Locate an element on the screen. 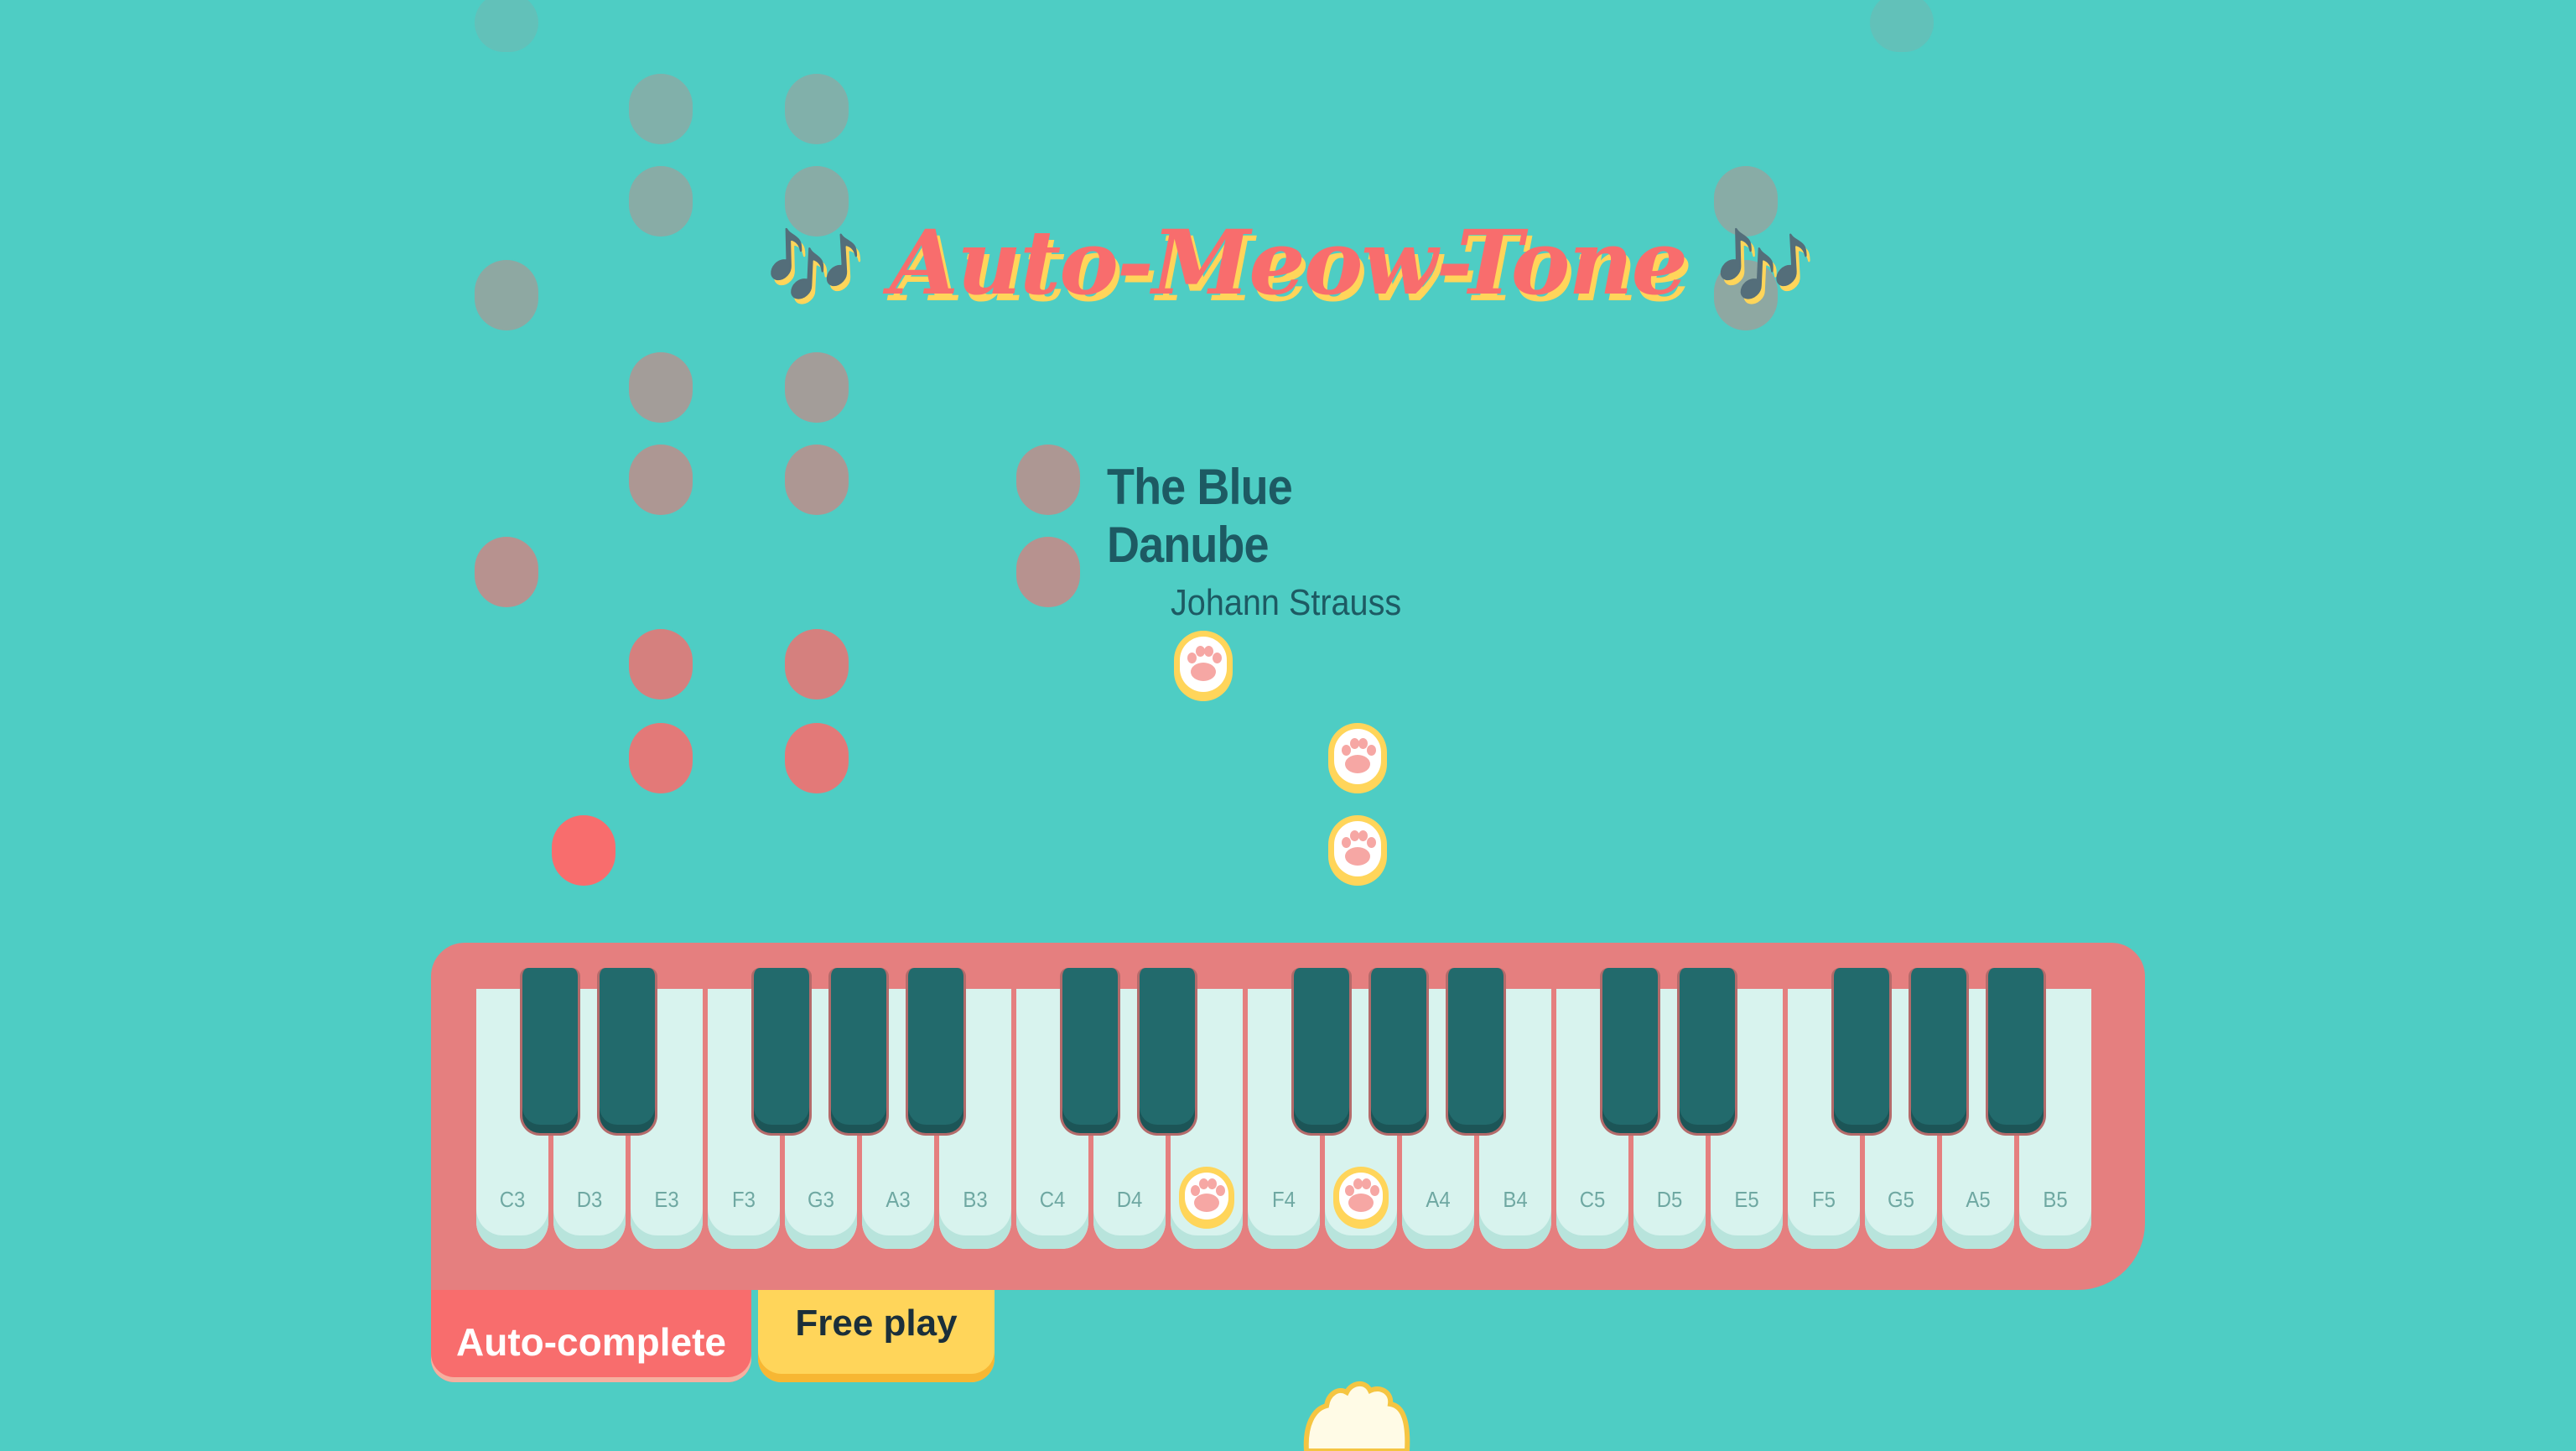 The width and height of the screenshot is (2576, 1451). key-D#3 is located at coordinates (627, 1052).